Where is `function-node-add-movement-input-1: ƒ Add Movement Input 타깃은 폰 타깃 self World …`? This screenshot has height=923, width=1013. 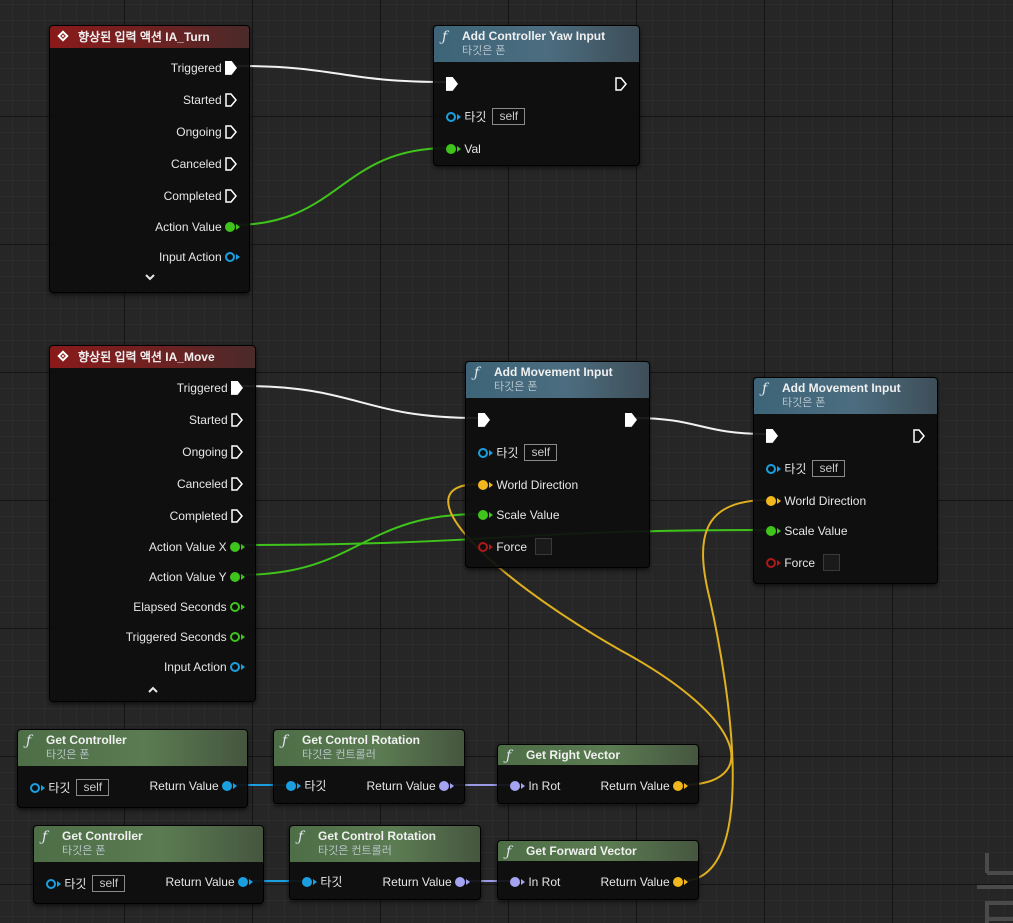 function-node-add-movement-input-1: ƒ Add Movement Input 타깃은 폰 타깃 self World … is located at coordinates (557, 464).